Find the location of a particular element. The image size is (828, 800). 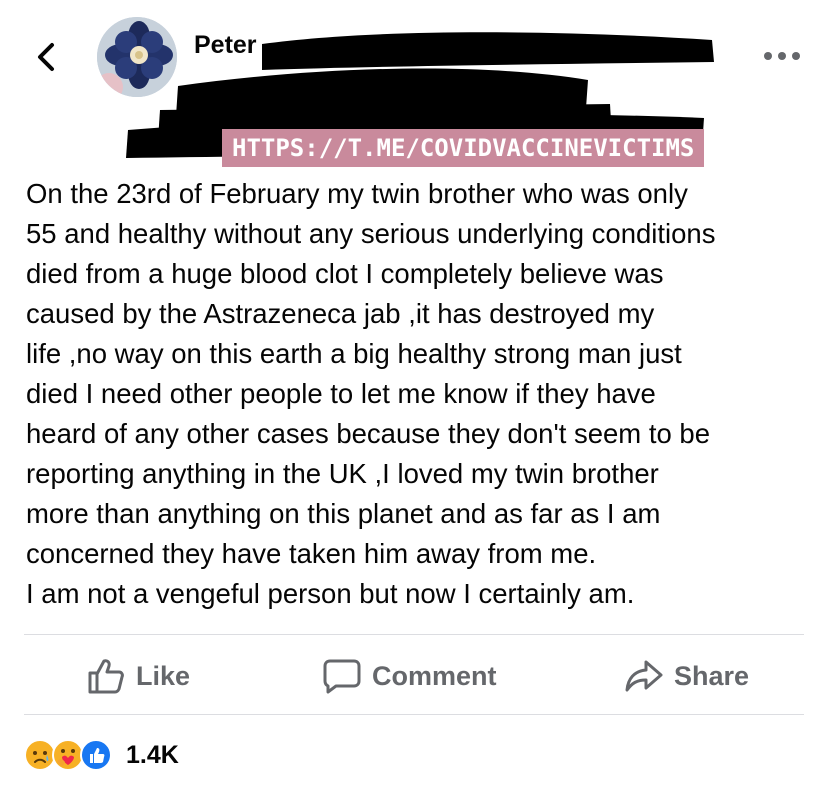

more-horizontal-icon is located at coordinates (782, 56).